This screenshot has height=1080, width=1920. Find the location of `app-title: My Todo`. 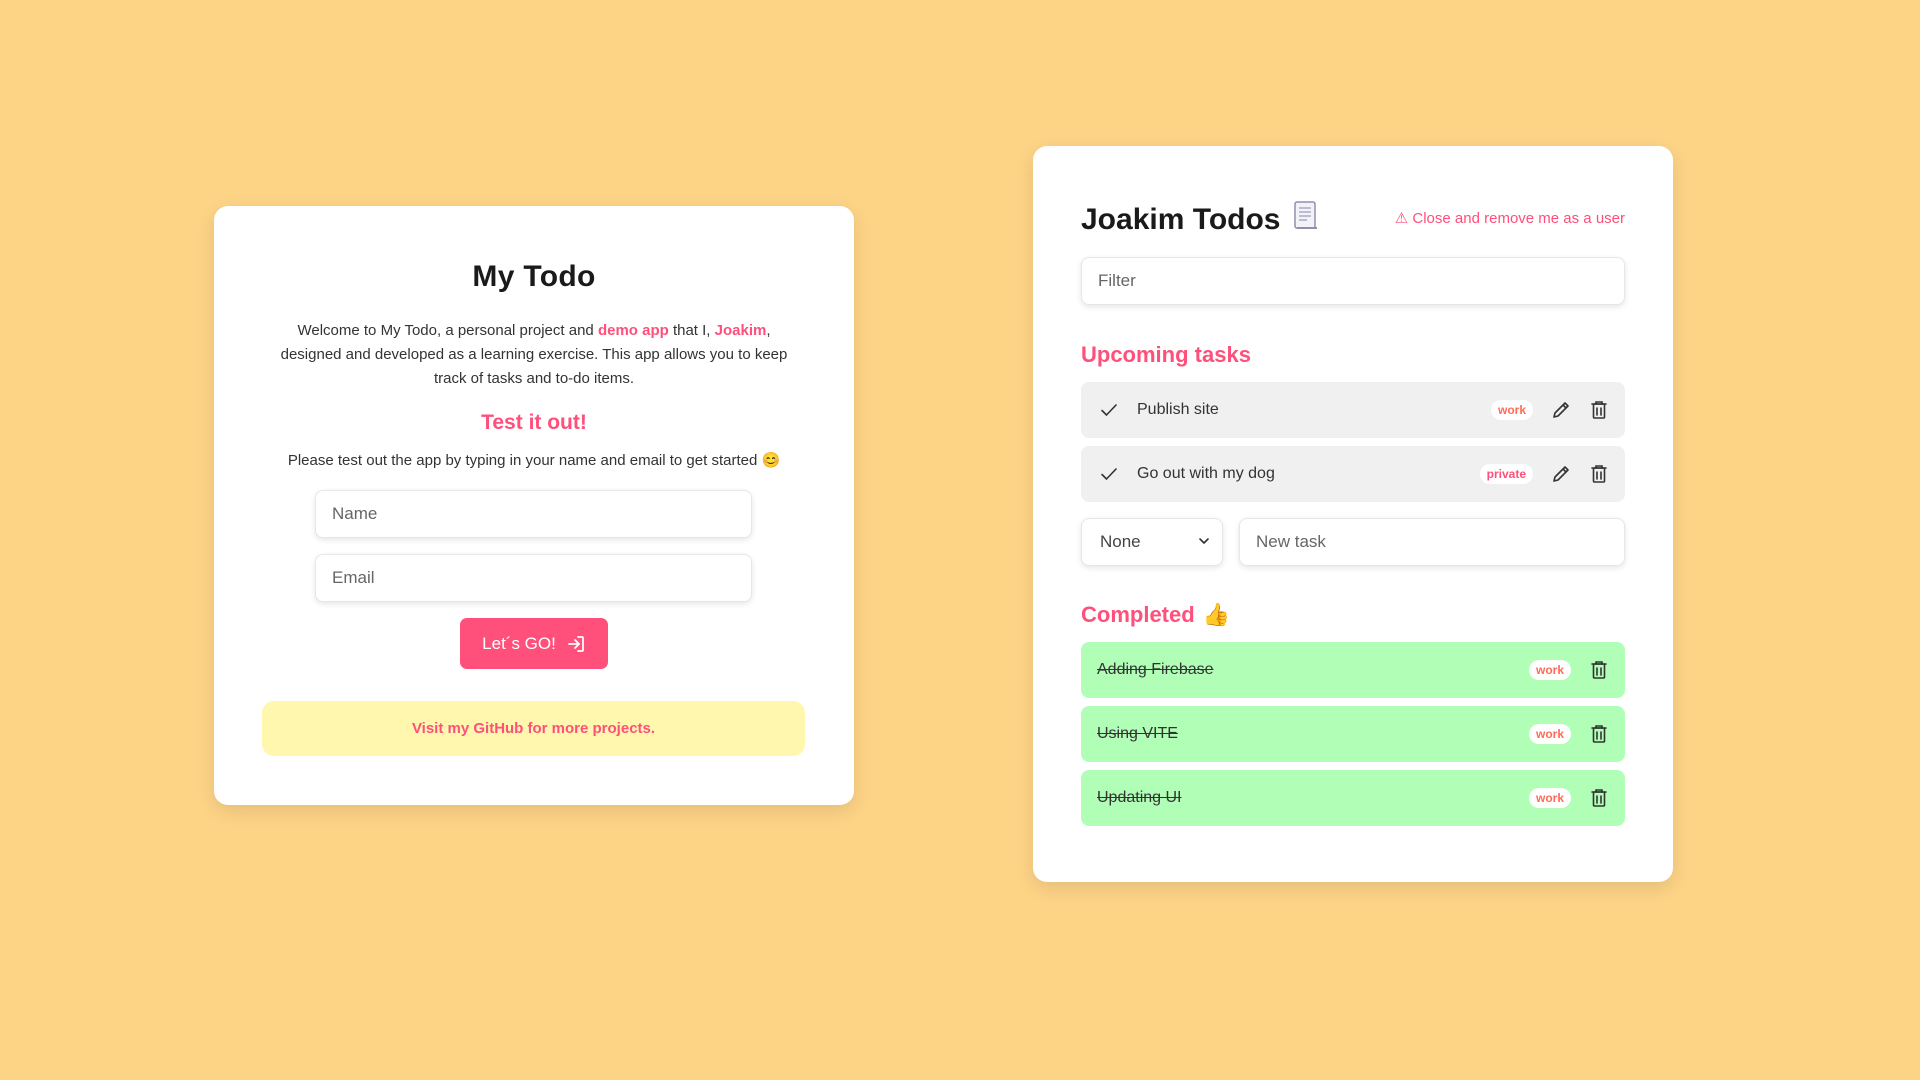

app-title: My Todo is located at coordinates (534, 276).